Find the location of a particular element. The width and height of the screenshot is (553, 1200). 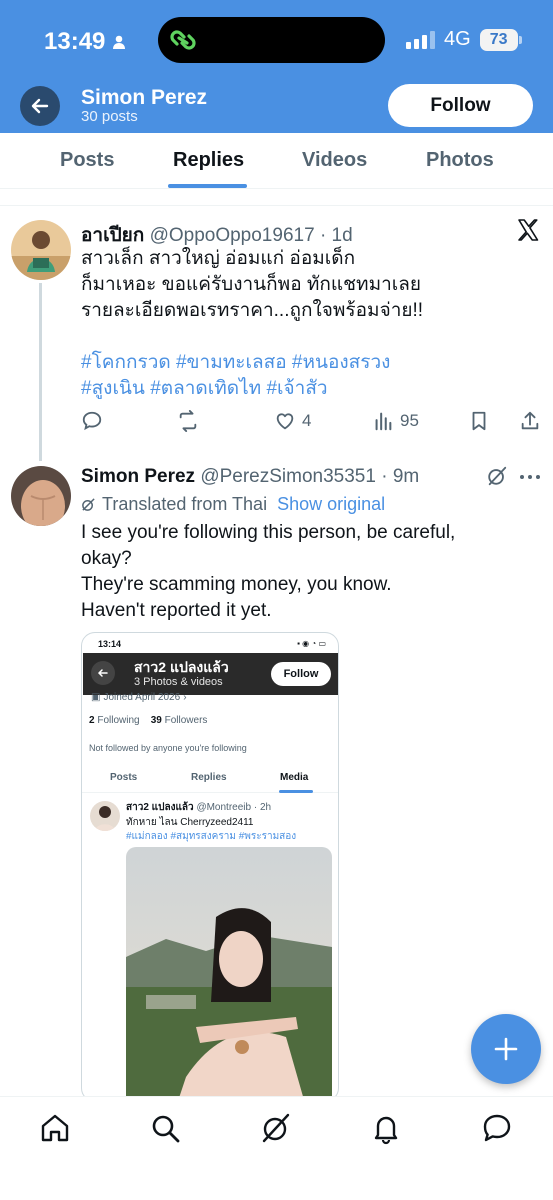

network-type: 4G is located at coordinates (457, 39).